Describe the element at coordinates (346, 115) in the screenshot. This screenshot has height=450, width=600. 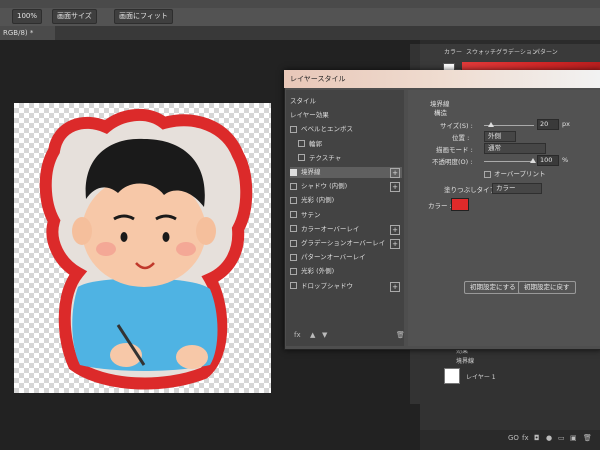
I see `style-item: レイヤー効果` at that location.